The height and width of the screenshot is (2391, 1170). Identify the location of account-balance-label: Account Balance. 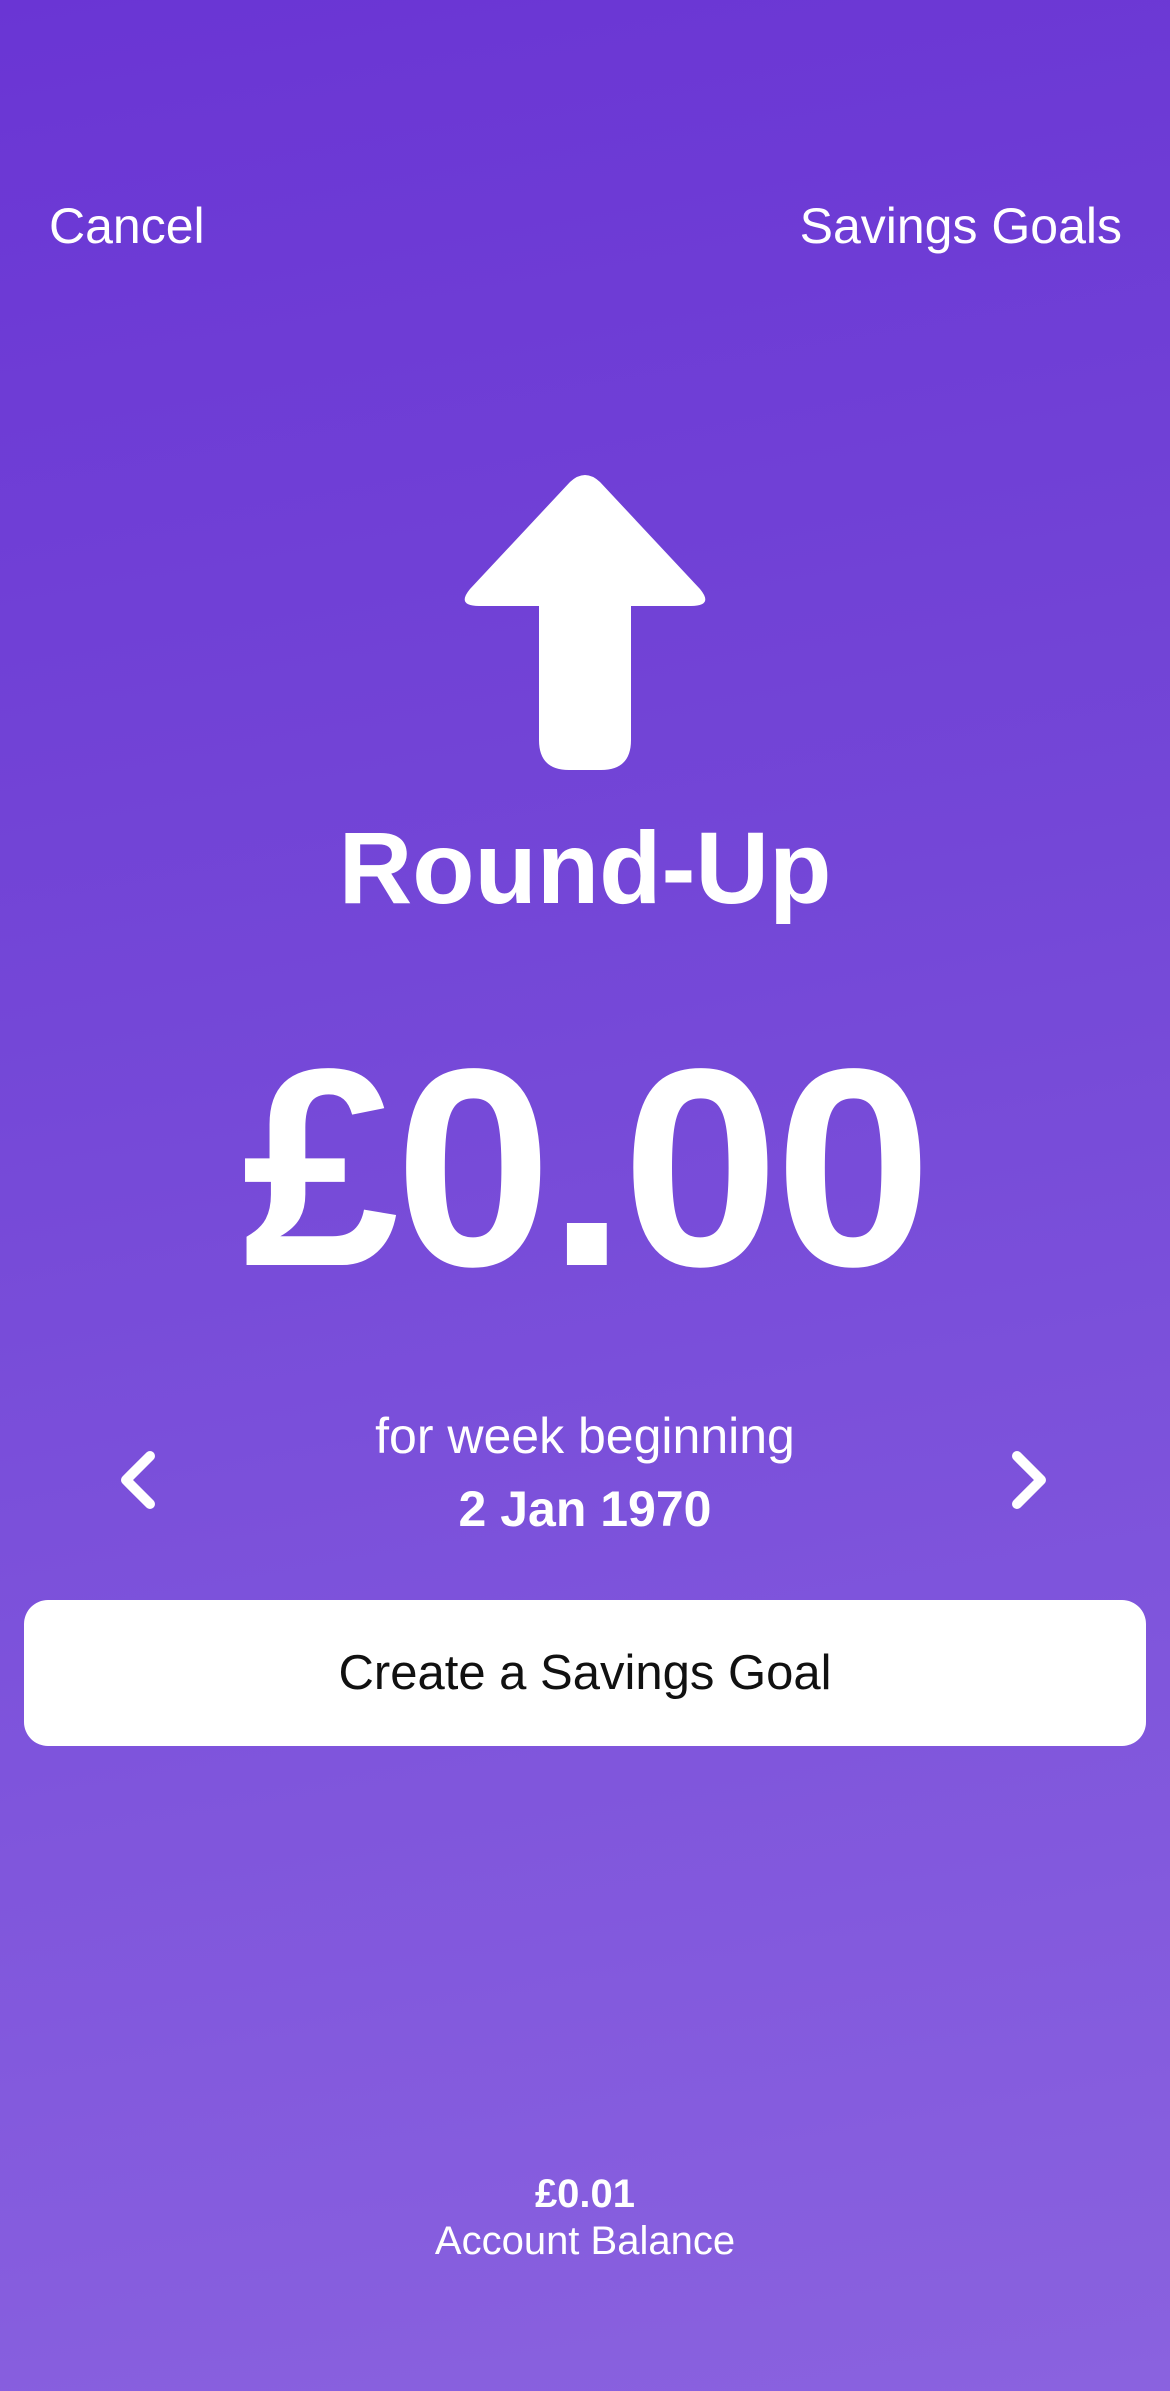
(585, 2241).